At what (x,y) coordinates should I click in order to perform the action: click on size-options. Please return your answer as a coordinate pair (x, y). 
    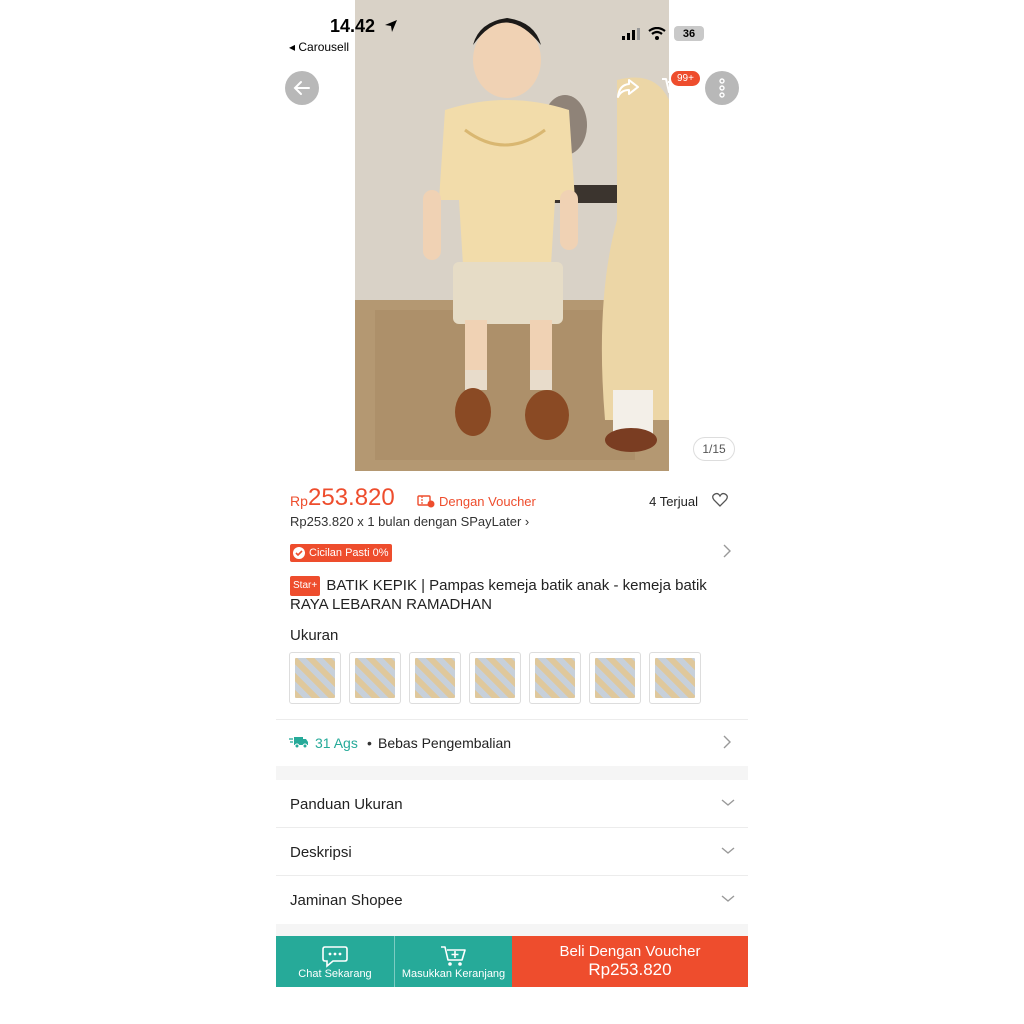
    Looking at the image, I should click on (495, 678).